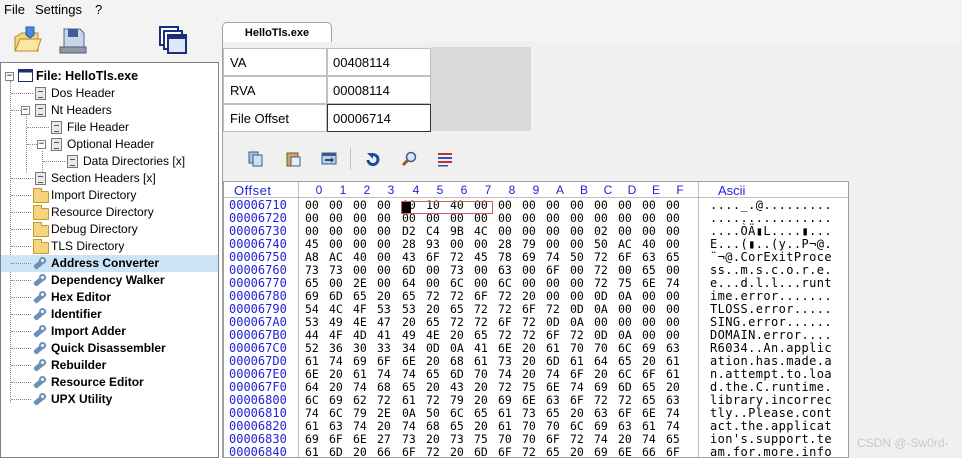 The width and height of the screenshot is (962, 458). I want to click on tree-item-label: Debug Directory, so click(94, 229).